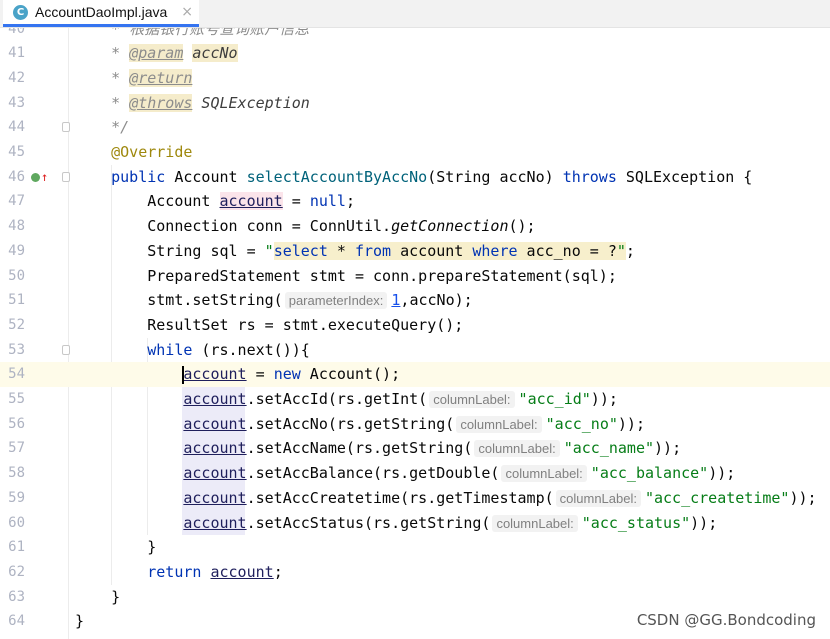 The width and height of the screenshot is (830, 639). Describe the element at coordinates (16, 127) in the screenshot. I see `line-number: 44` at that location.